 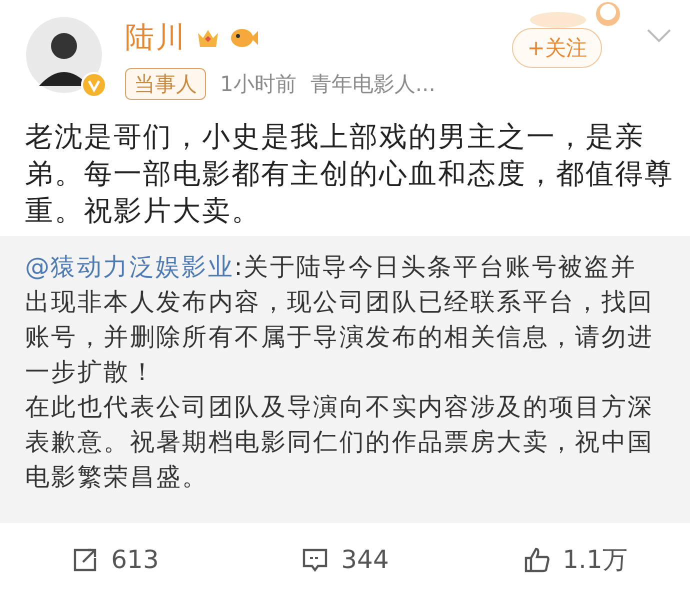 What do you see at coordinates (115, 559) in the screenshot?
I see `share-button: 613` at bounding box center [115, 559].